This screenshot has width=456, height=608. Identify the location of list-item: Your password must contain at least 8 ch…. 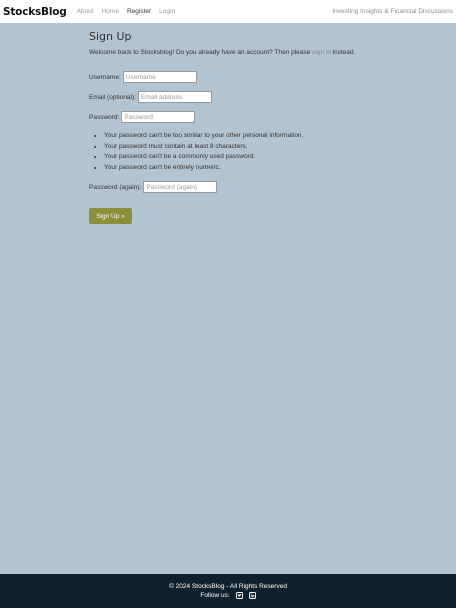
(246, 147).